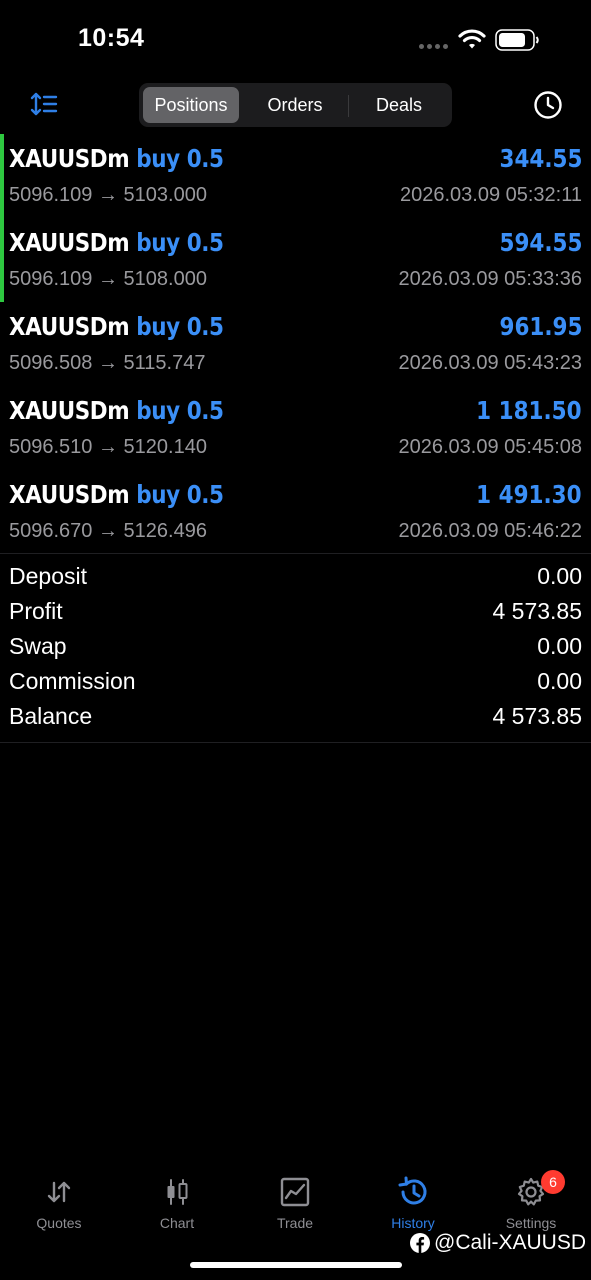 This screenshot has width=591, height=1280. What do you see at coordinates (165, 447) in the screenshot?
I see `close-price: 5120.140` at bounding box center [165, 447].